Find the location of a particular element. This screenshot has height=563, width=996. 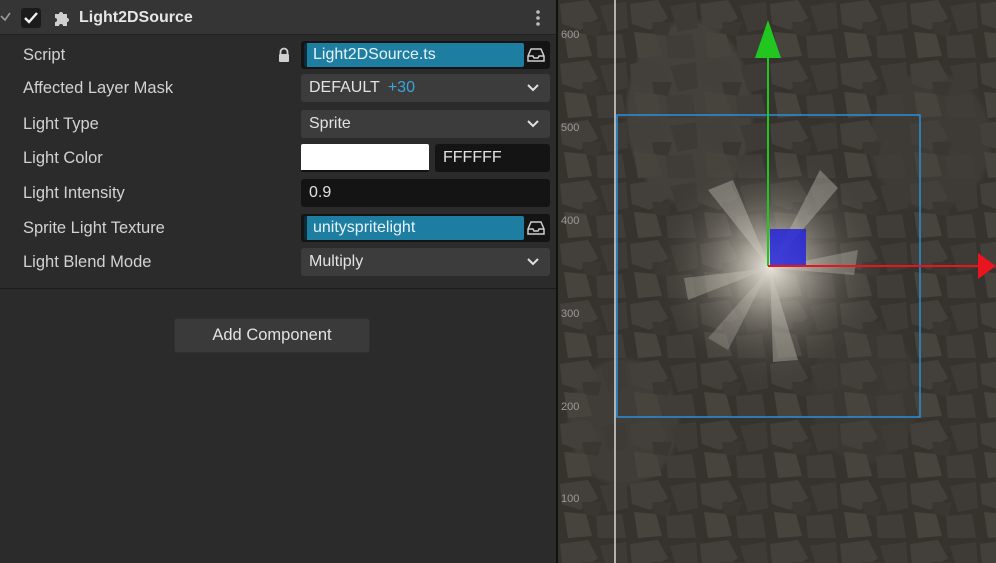

prop-row-layer-mask: Affected Layer Mask DEFAULT +30 is located at coordinates (278, 88).